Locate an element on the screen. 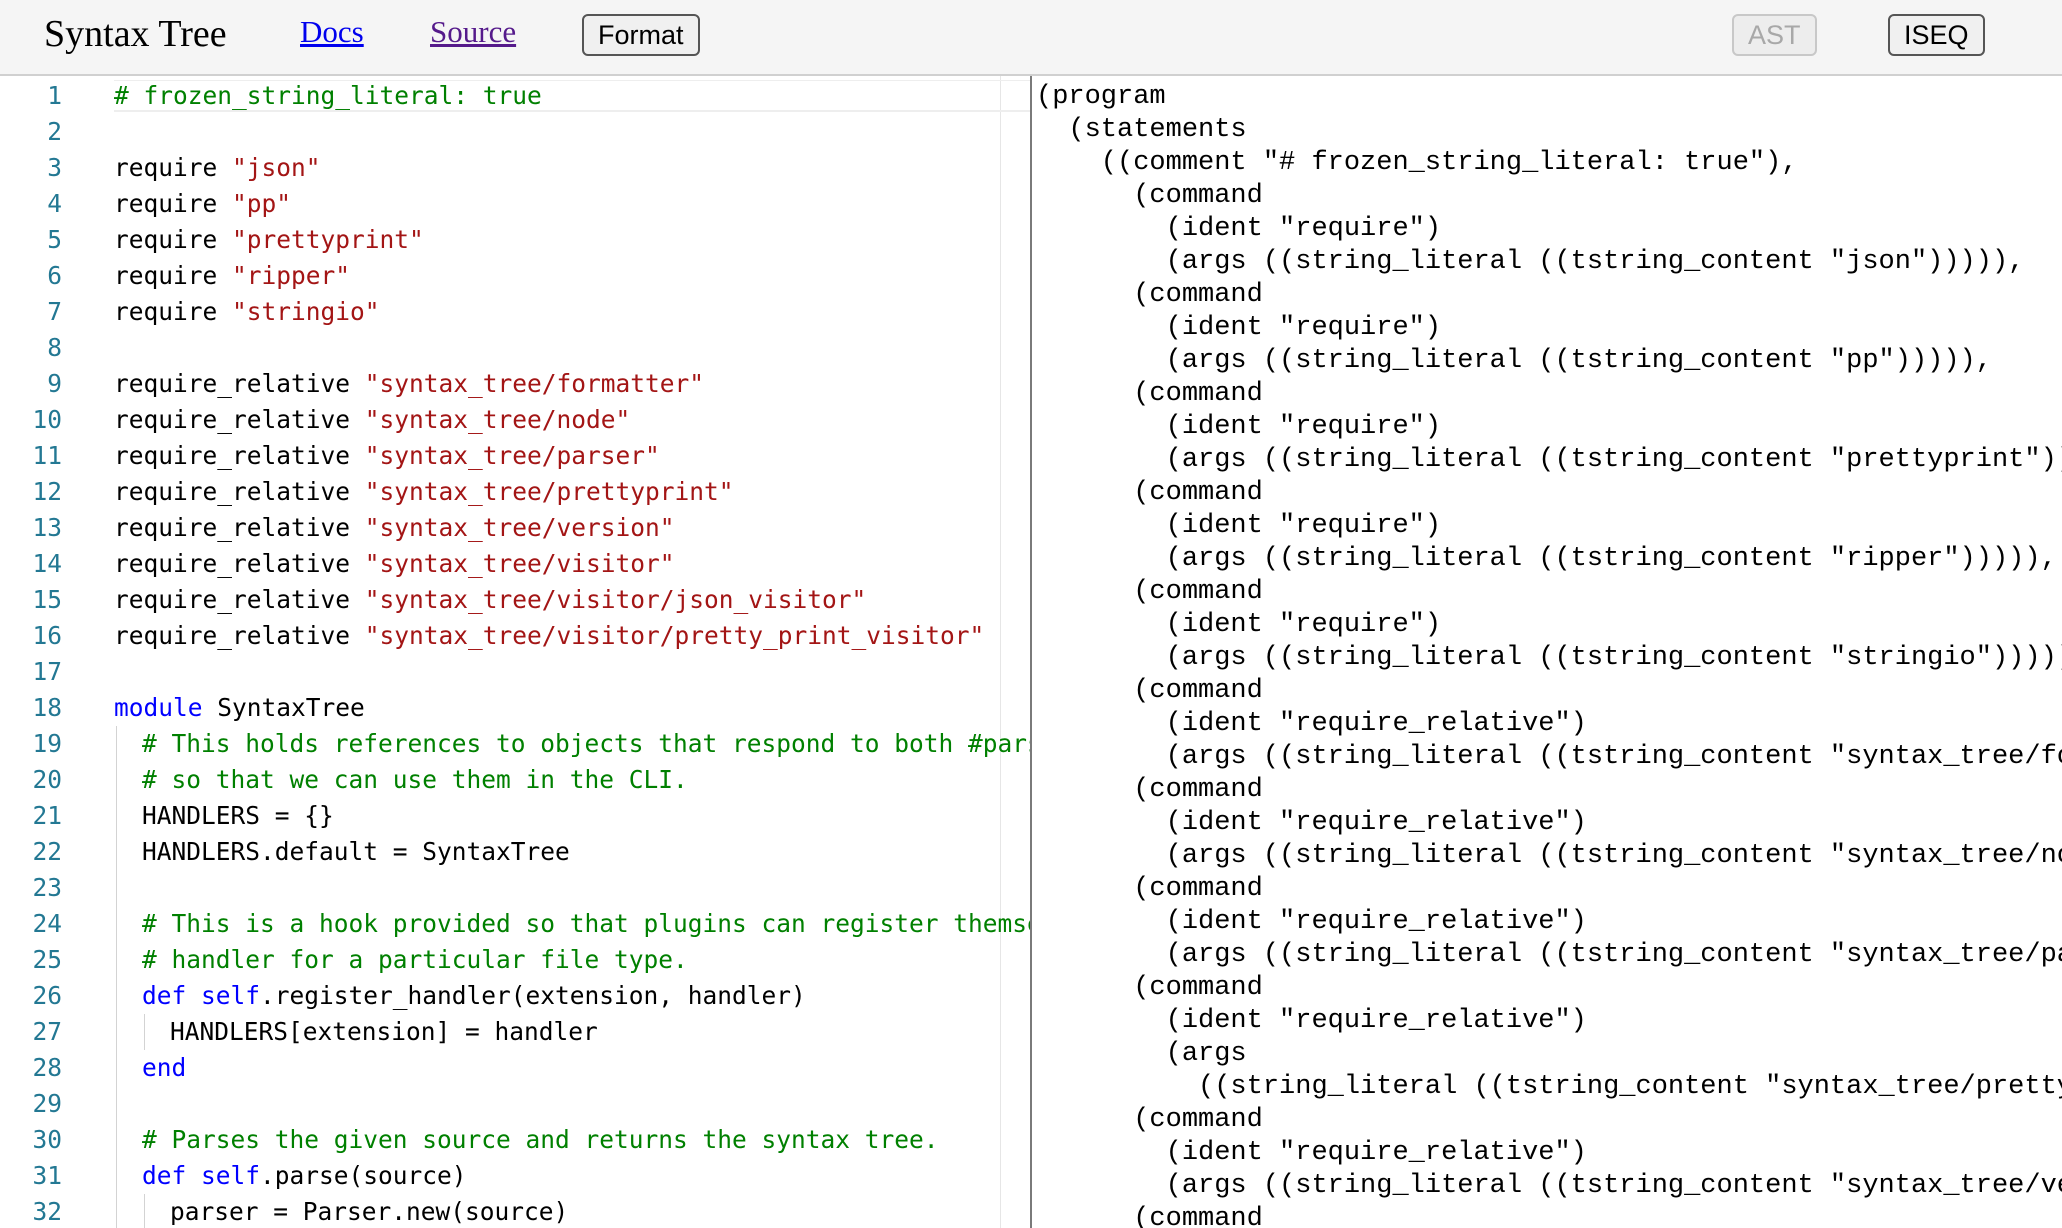 The width and height of the screenshot is (2062, 1228). code-line: 32 parser = Parser.new(source) is located at coordinates (515, 1211).